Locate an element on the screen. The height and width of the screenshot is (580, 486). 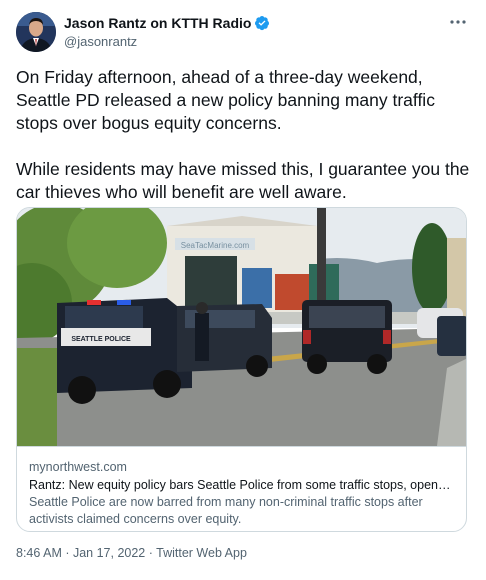
tweet-timestamp: 8:46 AM · Jan 17, 2022 · Twitter Web App is located at coordinates (131, 553).